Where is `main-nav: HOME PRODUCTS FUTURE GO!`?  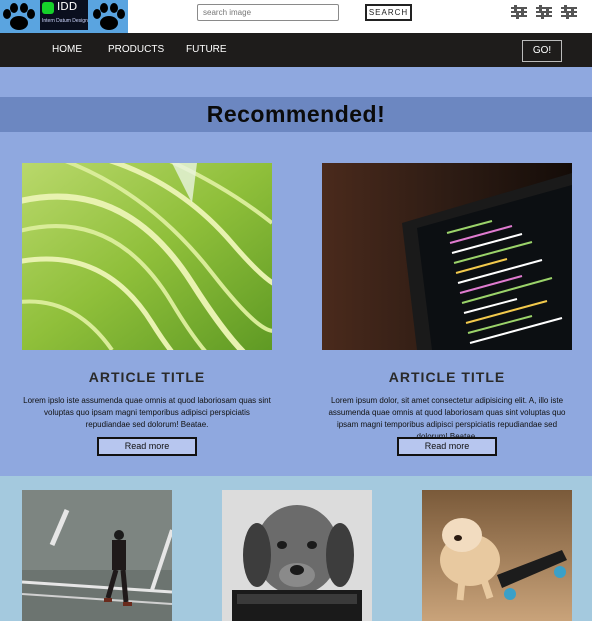
main-nav: HOME PRODUCTS FUTURE GO! is located at coordinates (296, 50).